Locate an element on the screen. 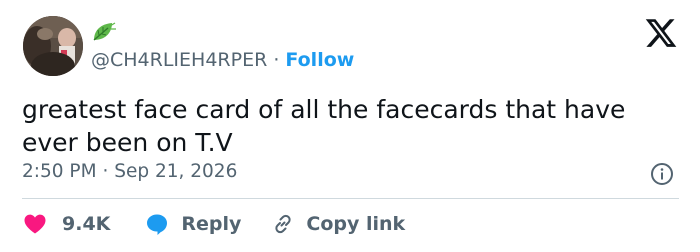 This screenshot has width=700, height=252. author-handle: @CH4RLIEH4RPER is located at coordinates (179, 60).